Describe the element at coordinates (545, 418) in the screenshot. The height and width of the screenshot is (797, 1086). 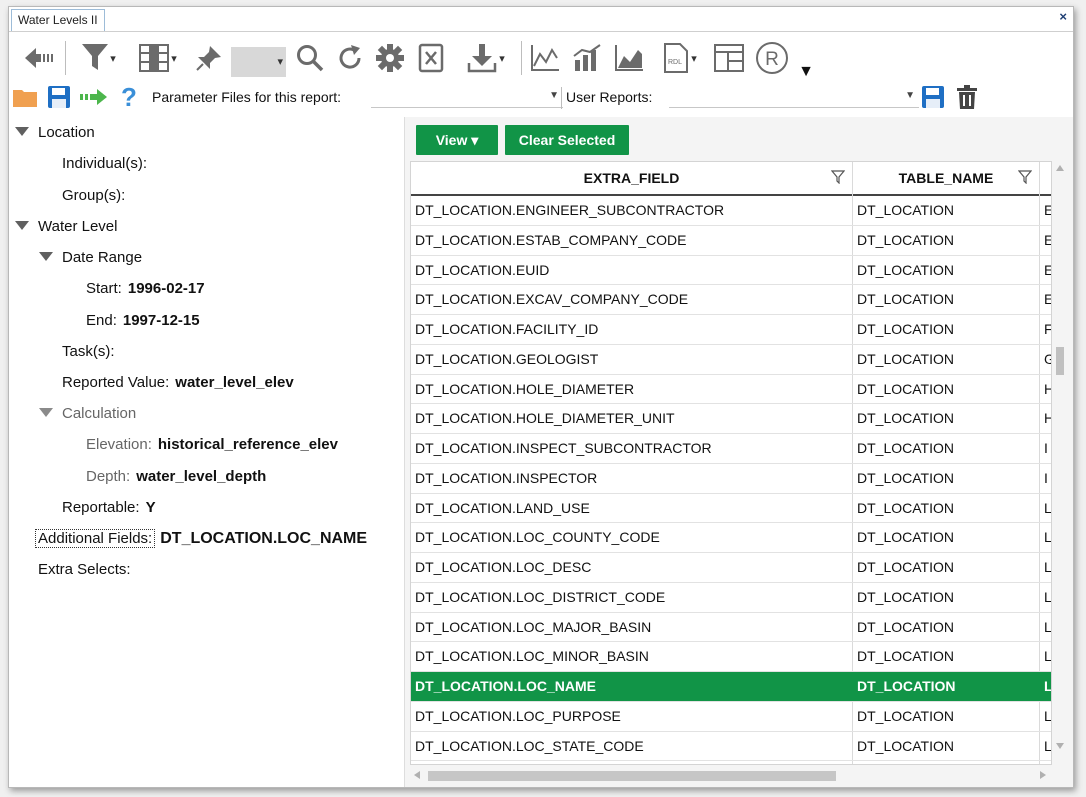
I see `extra-field-cell: DT_LOCATION.HOLE_DIAMETER_UNIT` at that location.